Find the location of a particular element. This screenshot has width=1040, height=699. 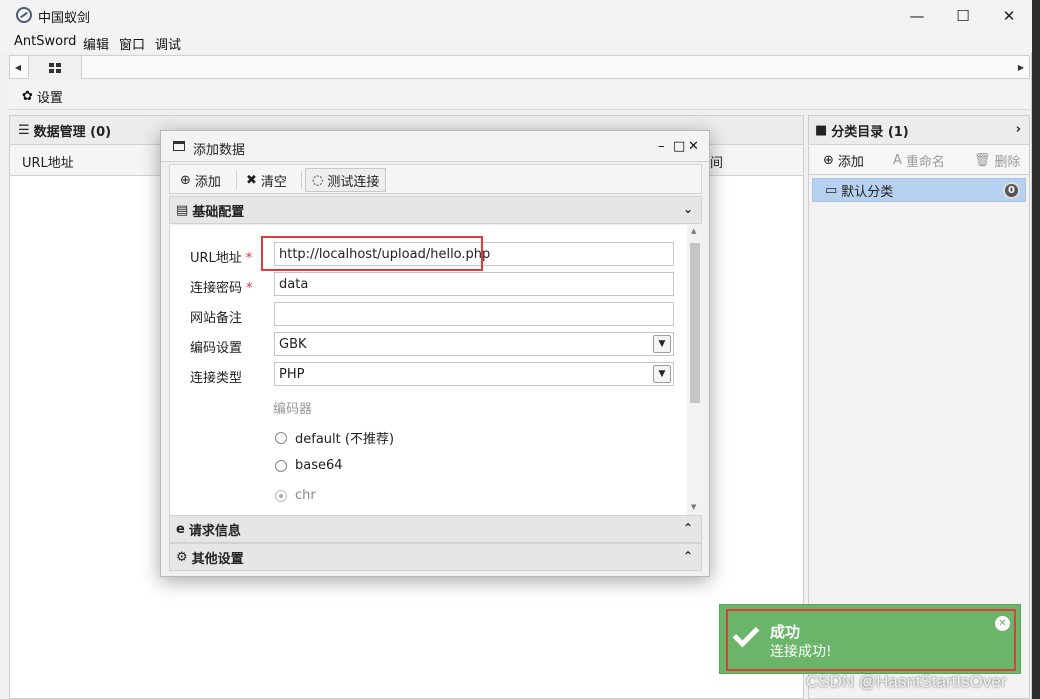

url-highlight-box is located at coordinates (372, 253).